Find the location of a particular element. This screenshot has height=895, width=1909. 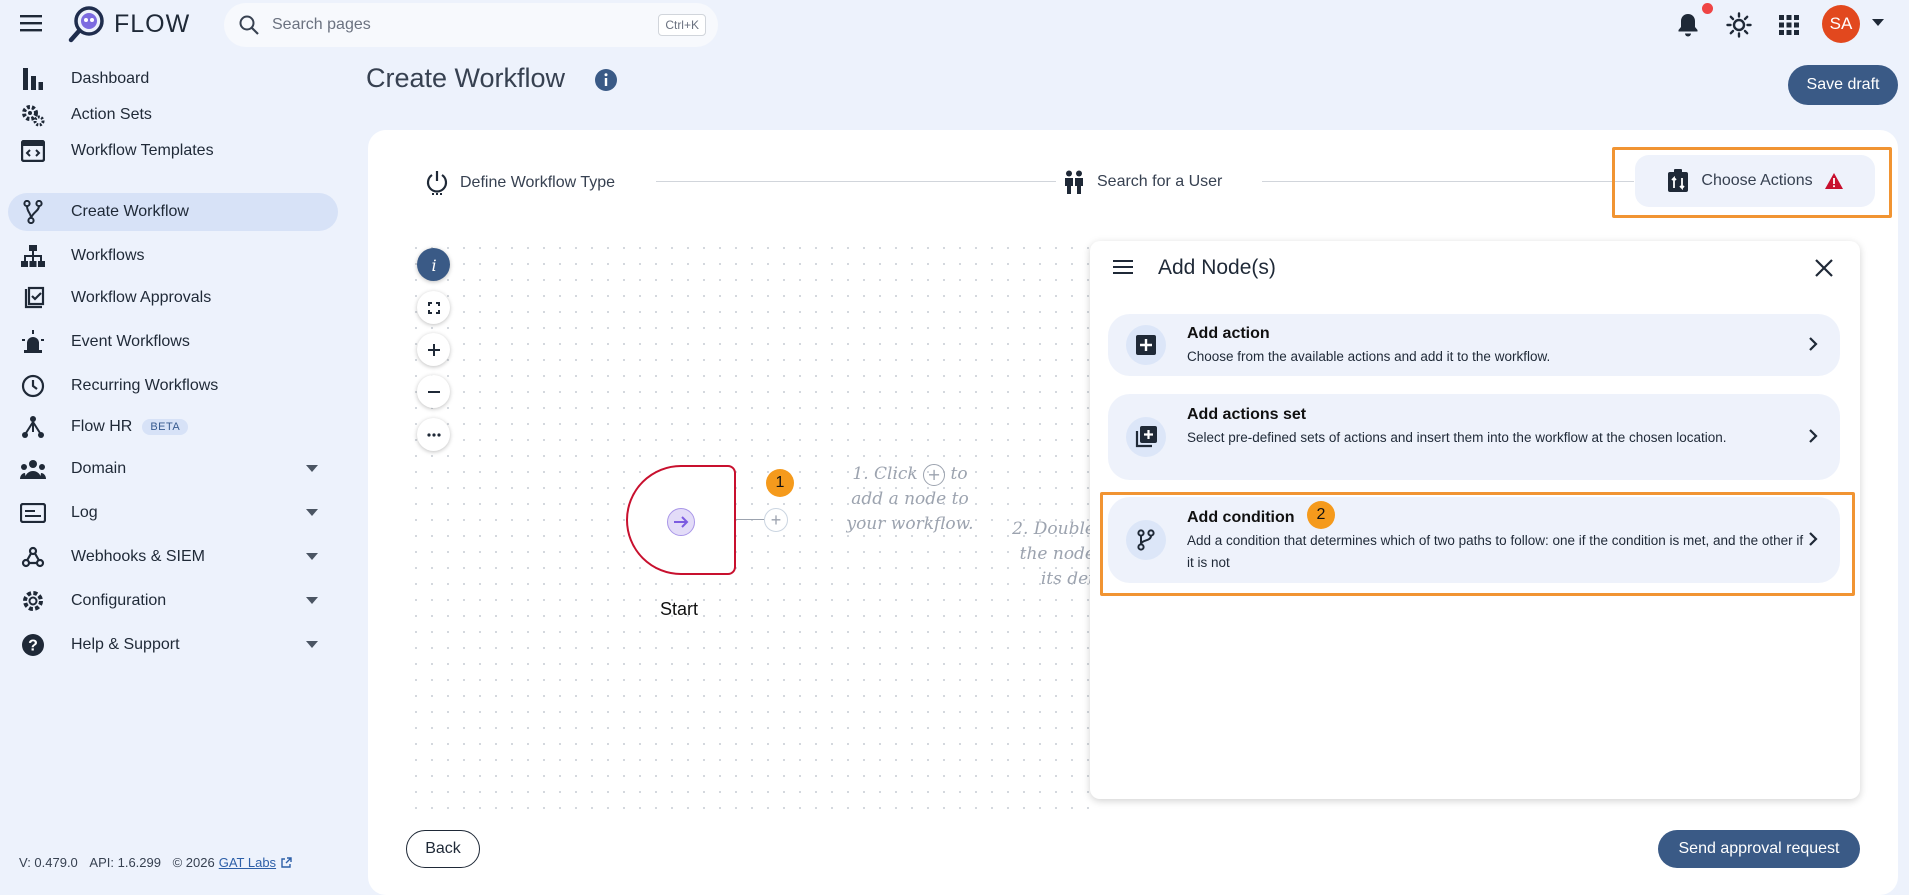

step-search-for-user: Search for a User is located at coordinates (1142, 182).